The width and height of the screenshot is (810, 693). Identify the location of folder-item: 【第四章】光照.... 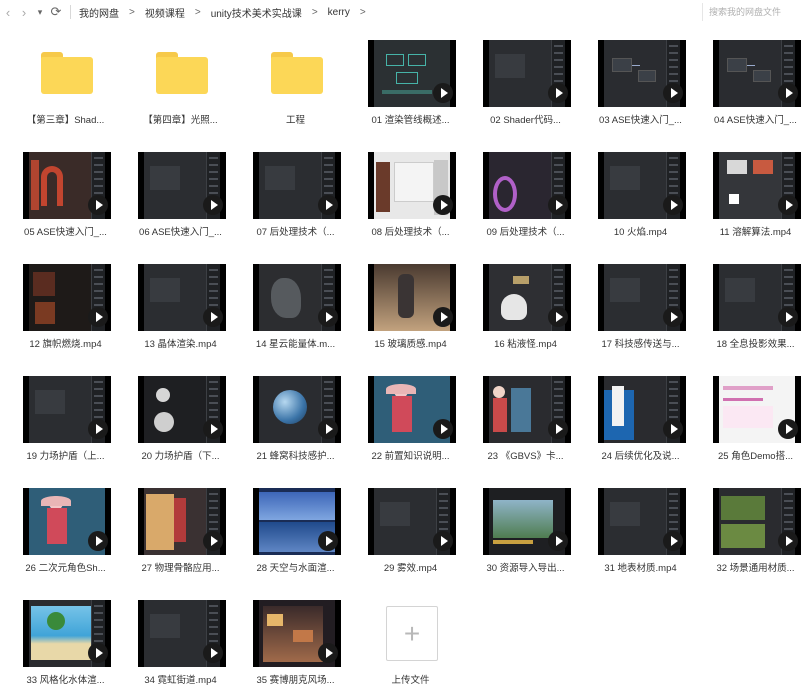
(180, 92).